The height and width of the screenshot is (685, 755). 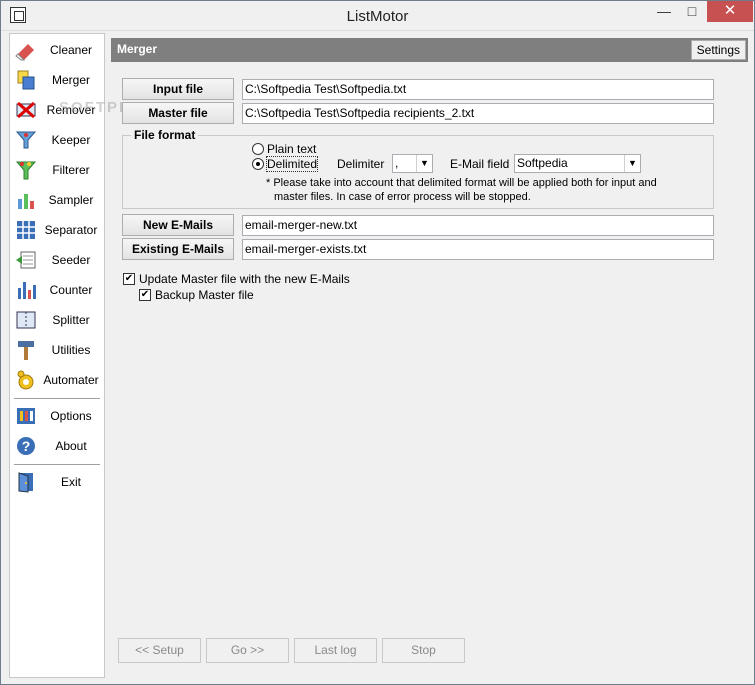 What do you see at coordinates (423, 650) in the screenshot?
I see `stop-button: Stop` at bounding box center [423, 650].